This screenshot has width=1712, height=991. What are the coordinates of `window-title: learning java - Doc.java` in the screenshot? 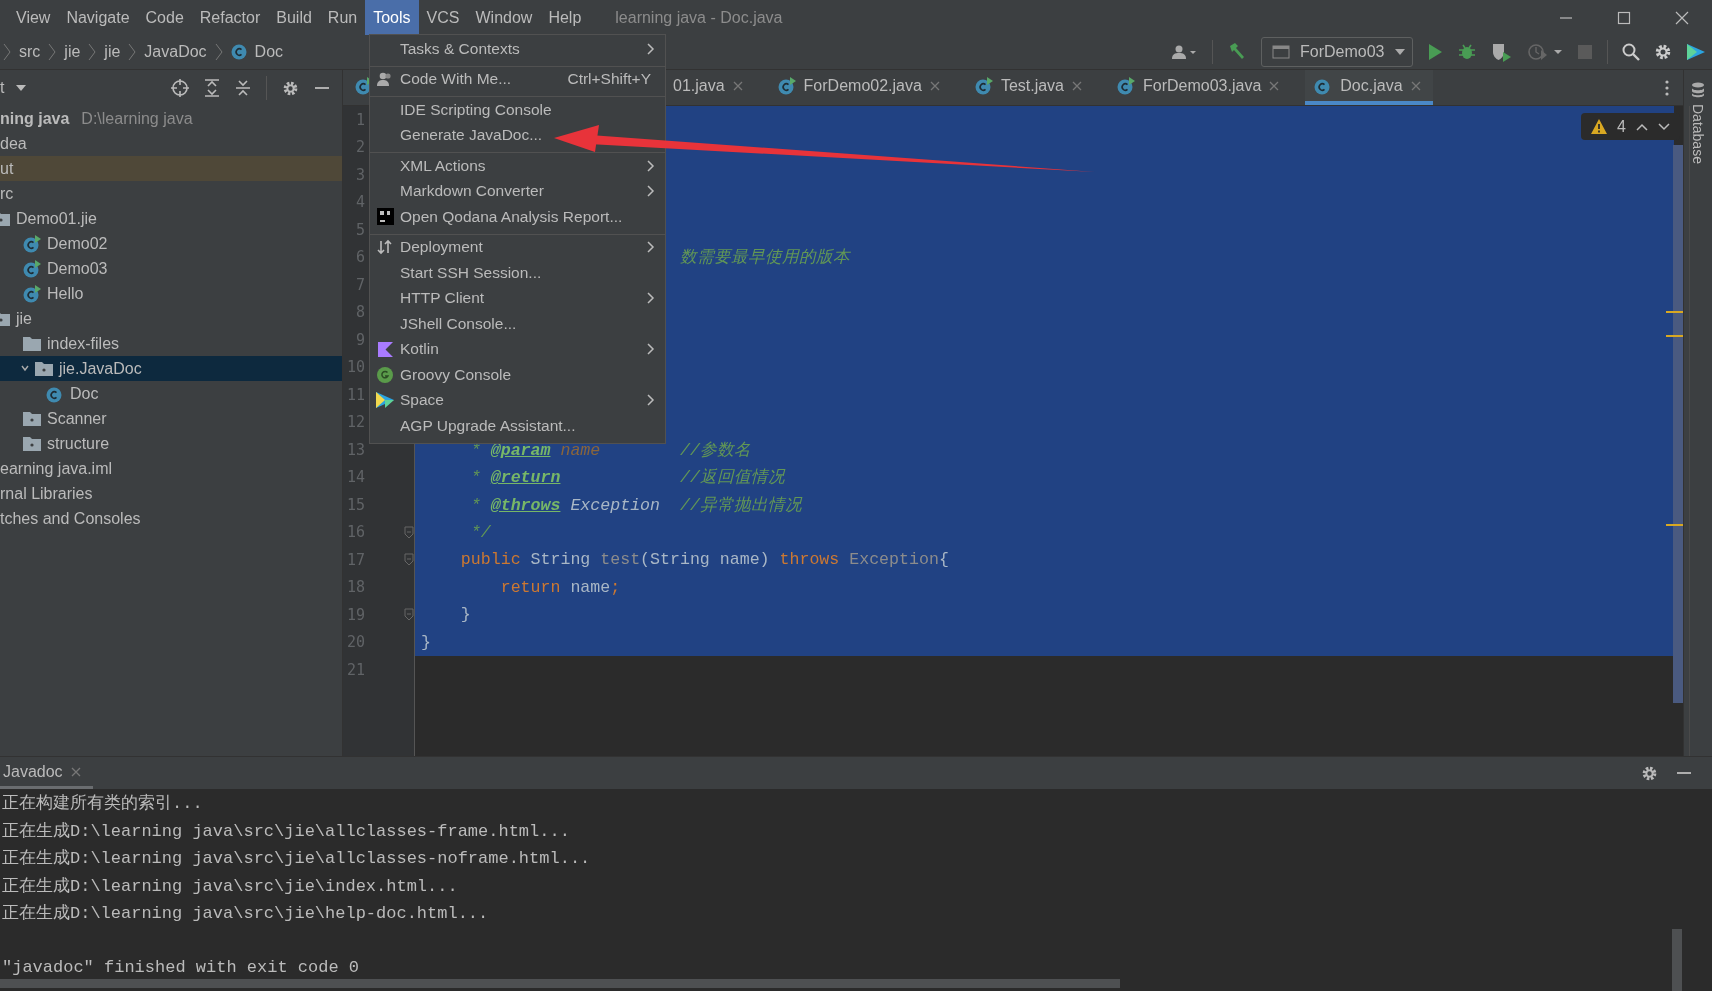 It's located at (699, 17).